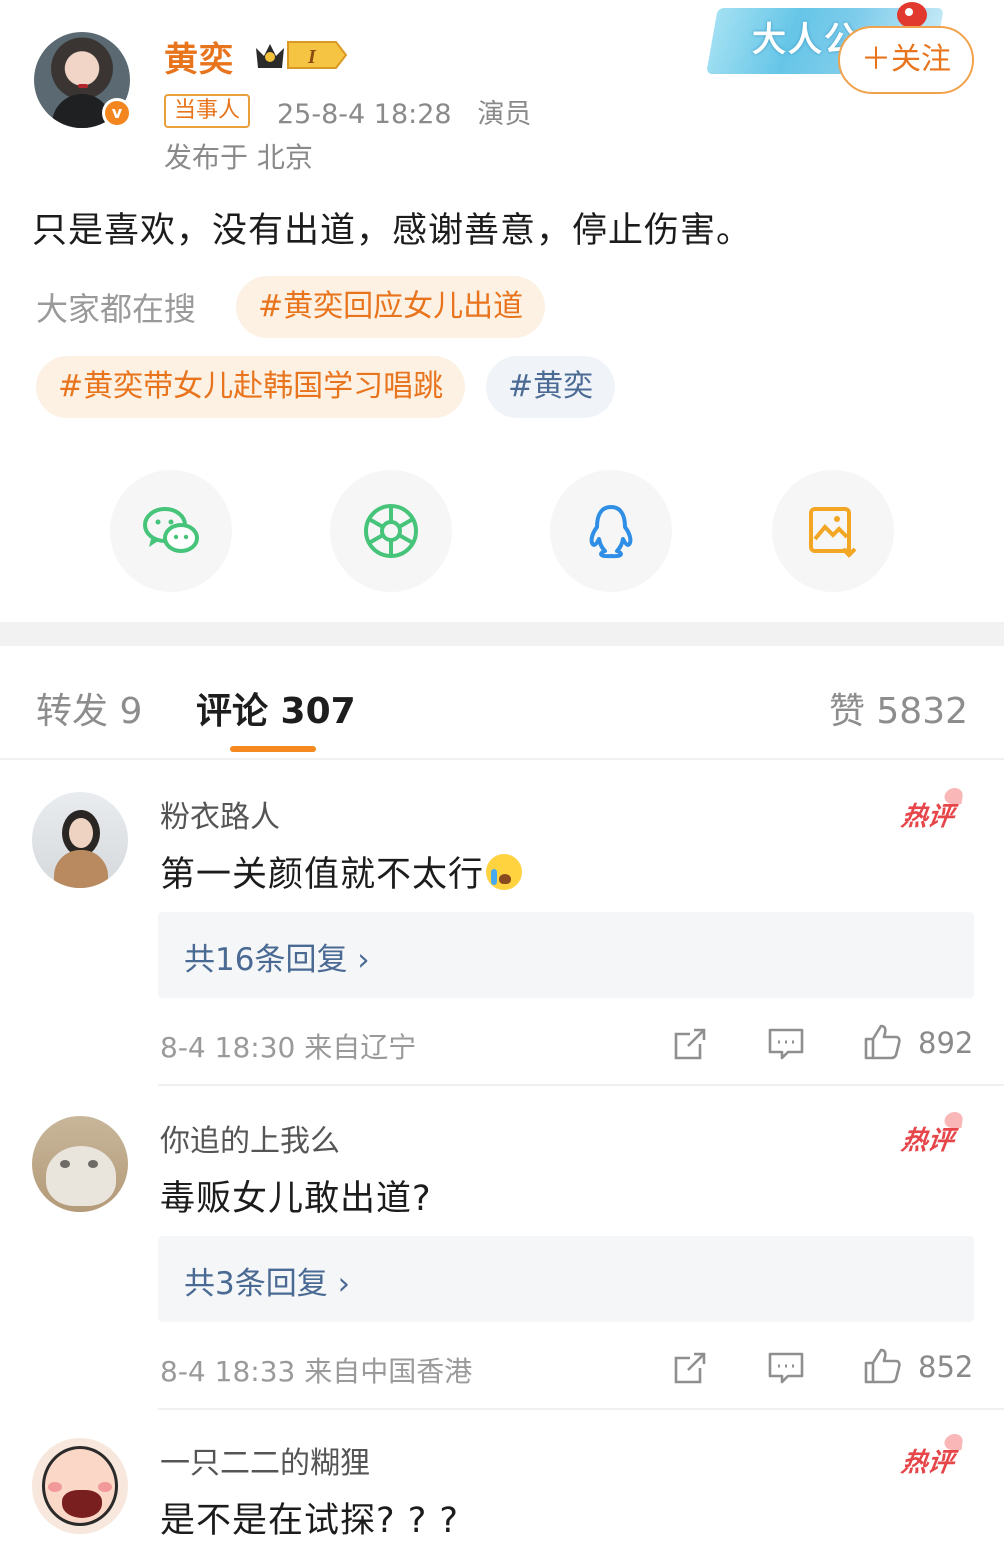 This screenshot has height=1551, width=1004. Describe the element at coordinates (265, 1460) in the screenshot. I see `comment-author-name: 一只二二的糊狸` at that location.